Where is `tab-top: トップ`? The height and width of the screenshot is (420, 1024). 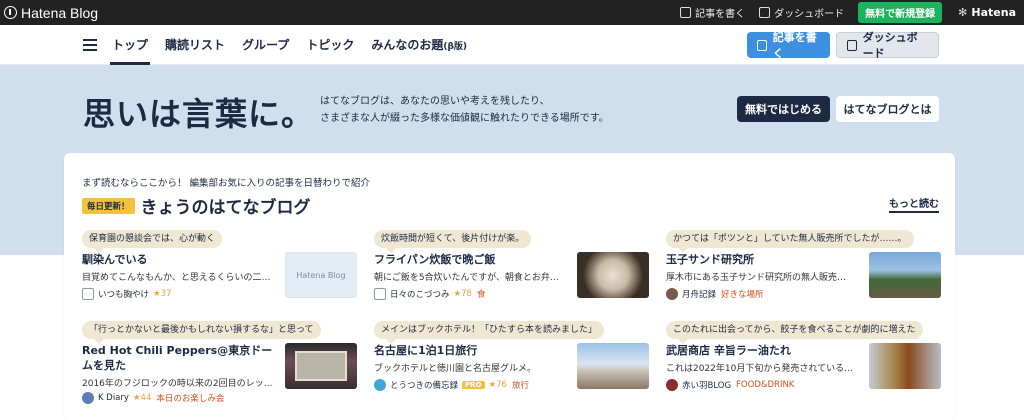
tab-top: トップ is located at coordinates (130, 45).